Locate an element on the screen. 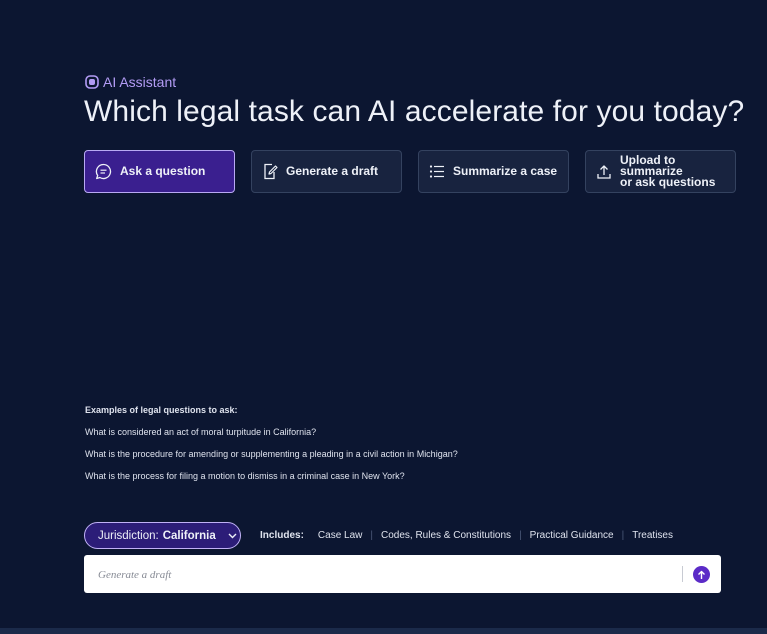 Image resolution: width=767 pixels, height=634 pixels. summarize-case-button: Summarize a case is located at coordinates (493, 171).